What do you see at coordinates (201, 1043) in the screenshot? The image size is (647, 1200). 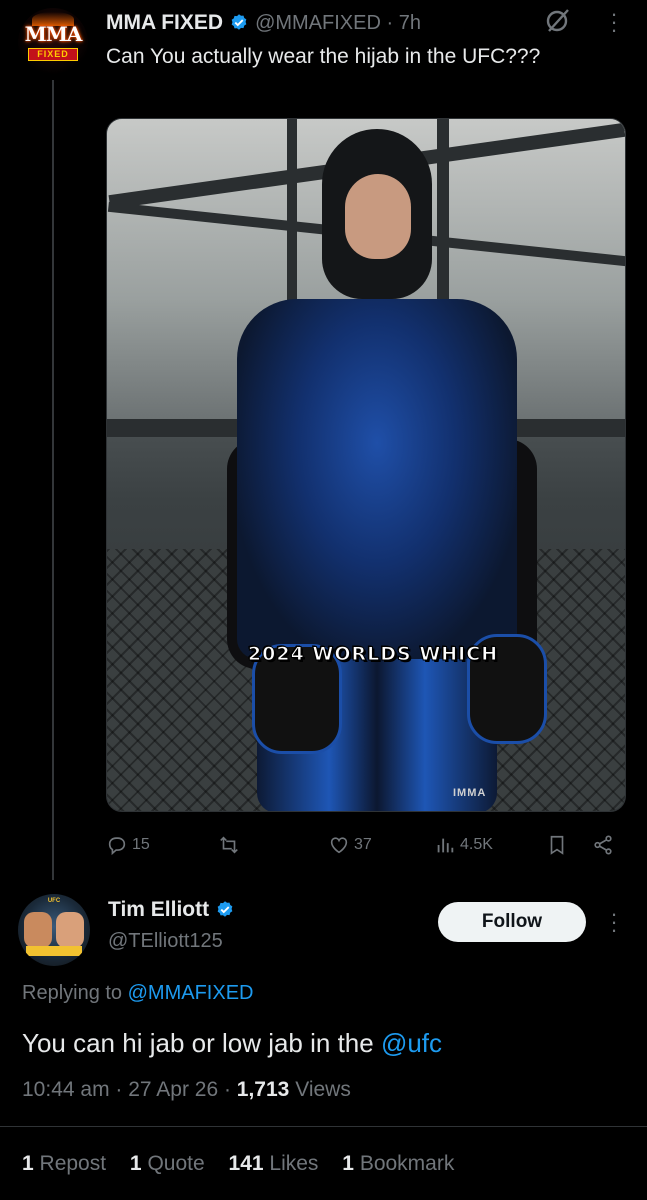 I see `reply-text-main: You can hi jab or low jab in the` at bounding box center [201, 1043].